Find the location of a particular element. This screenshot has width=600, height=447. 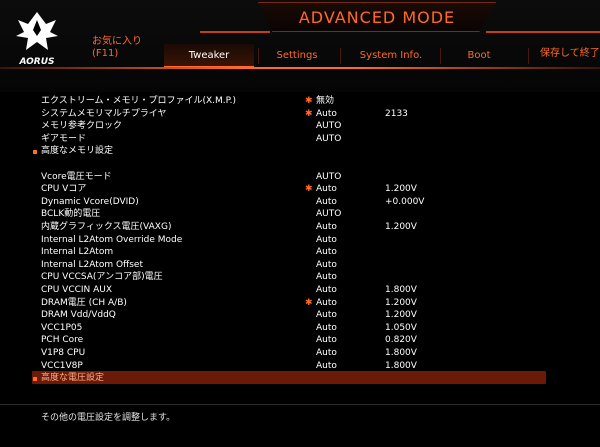

setting-row: BCLK動的電圧 AUTO is located at coordinates (300, 214).